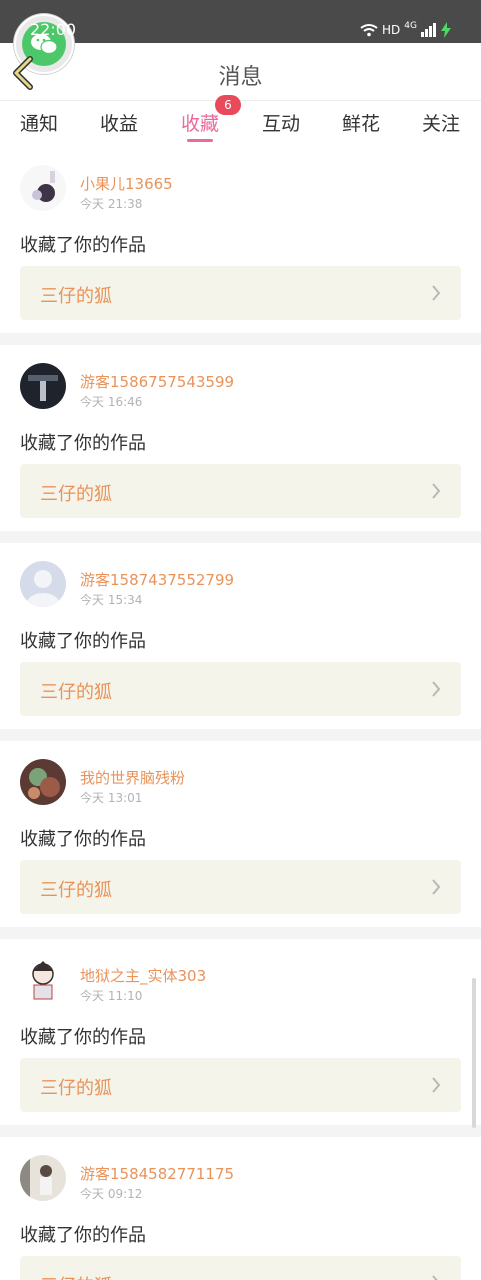  Describe the element at coordinates (441, 122) in the screenshot. I see `tab-following: 关注` at that location.